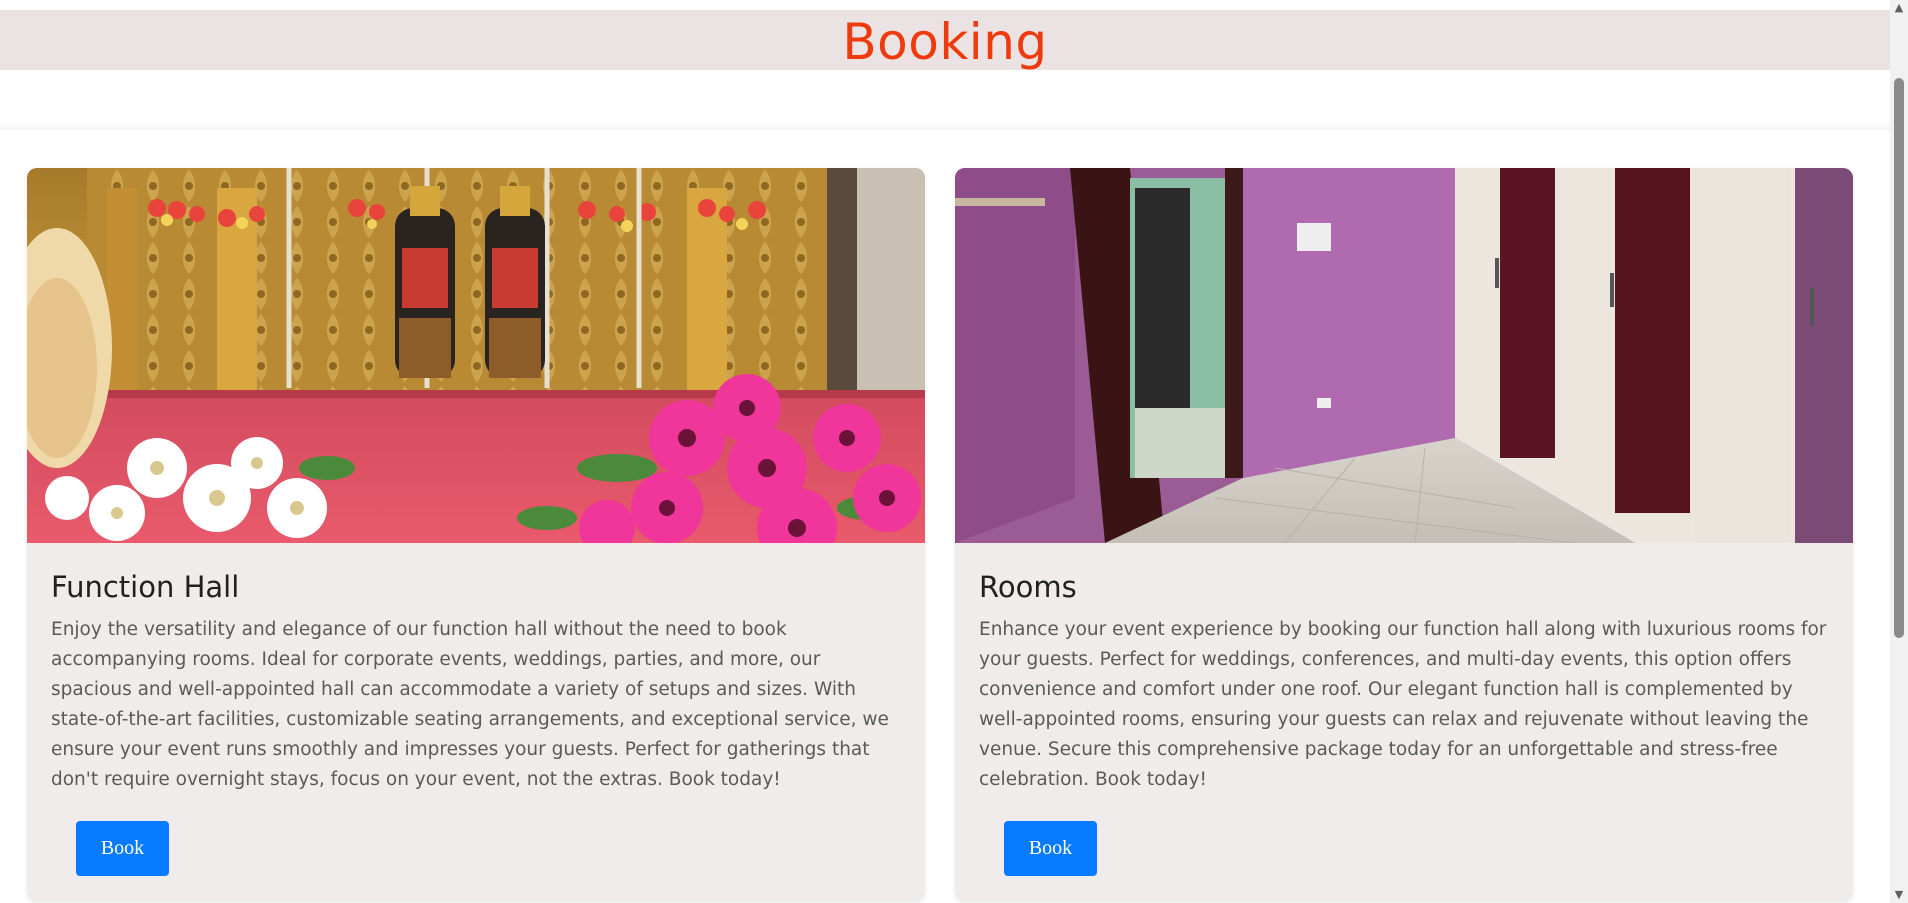  Describe the element at coordinates (1028, 587) in the screenshot. I see `rooms-title: Rooms` at that location.